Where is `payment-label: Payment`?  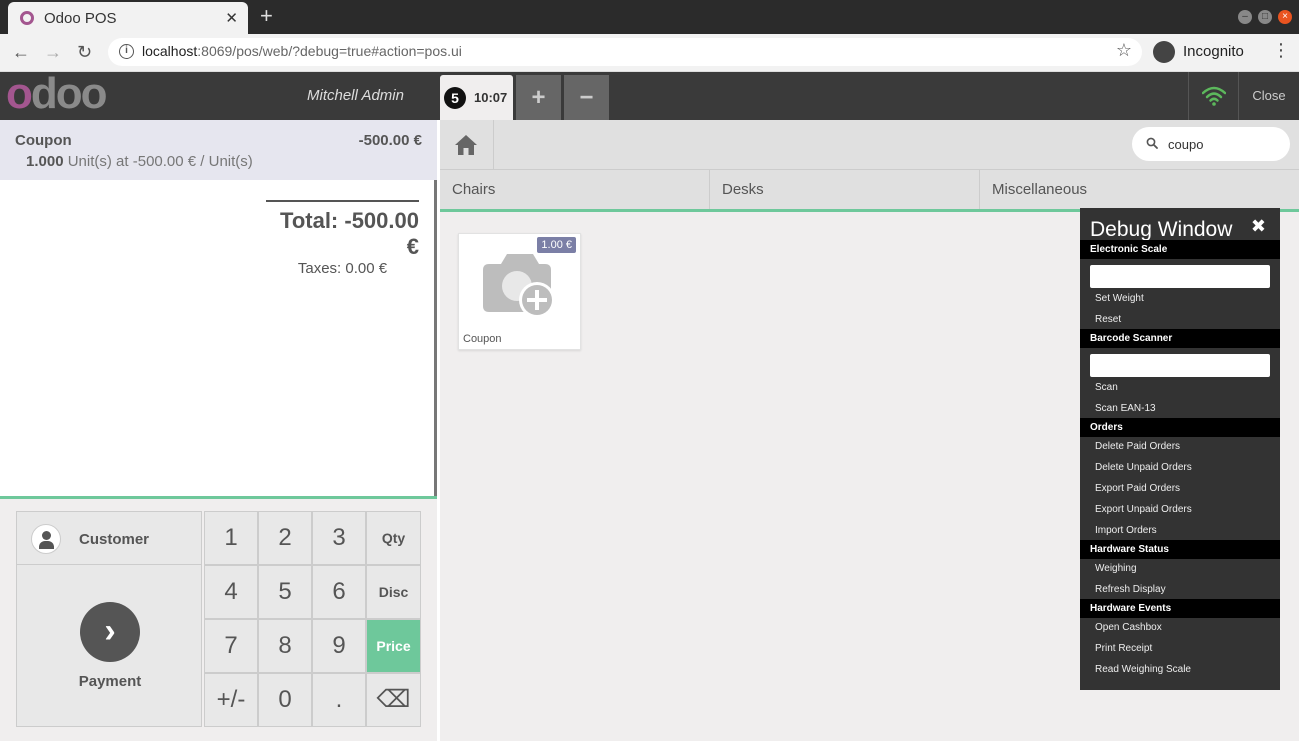
payment-label: Payment is located at coordinates (110, 681).